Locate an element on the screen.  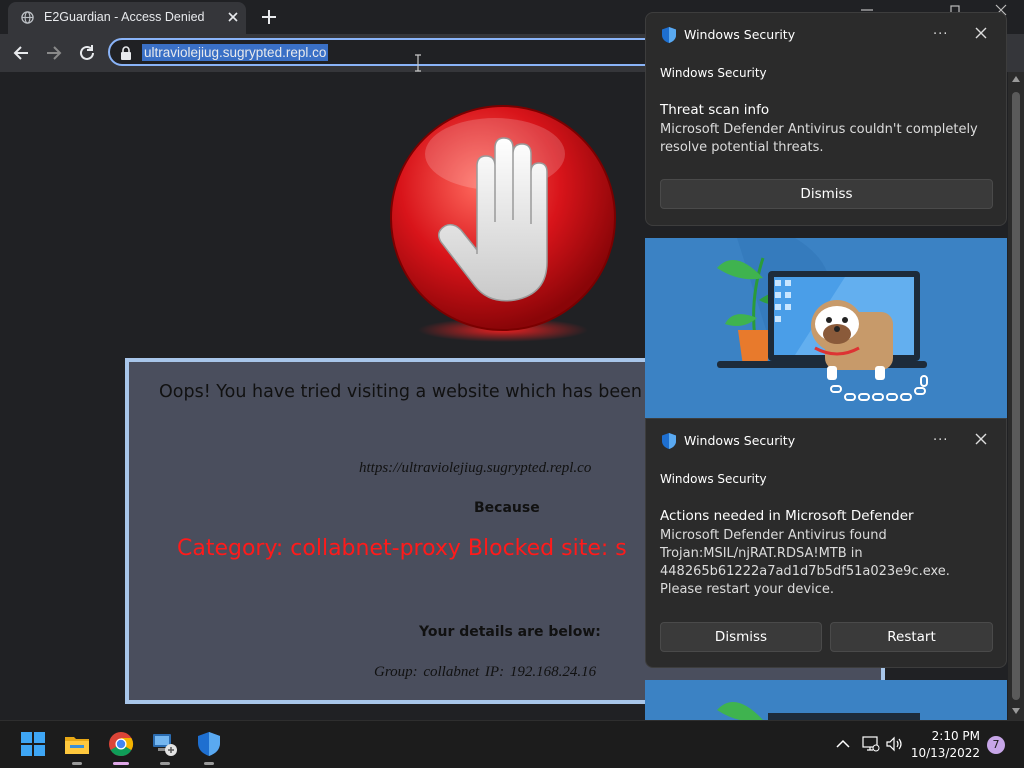
scrollbar-thumb is located at coordinates (1016, 396).